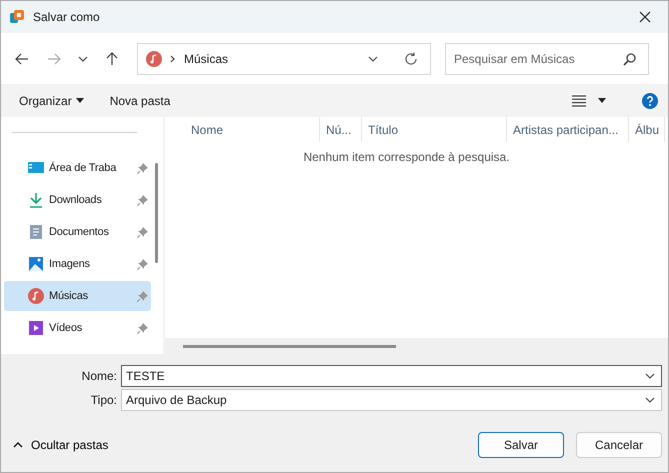 Image resolution: width=669 pixels, height=473 pixels. Describe the element at coordinates (67, 17) in the screenshot. I see `window-title: Salvar como` at that location.